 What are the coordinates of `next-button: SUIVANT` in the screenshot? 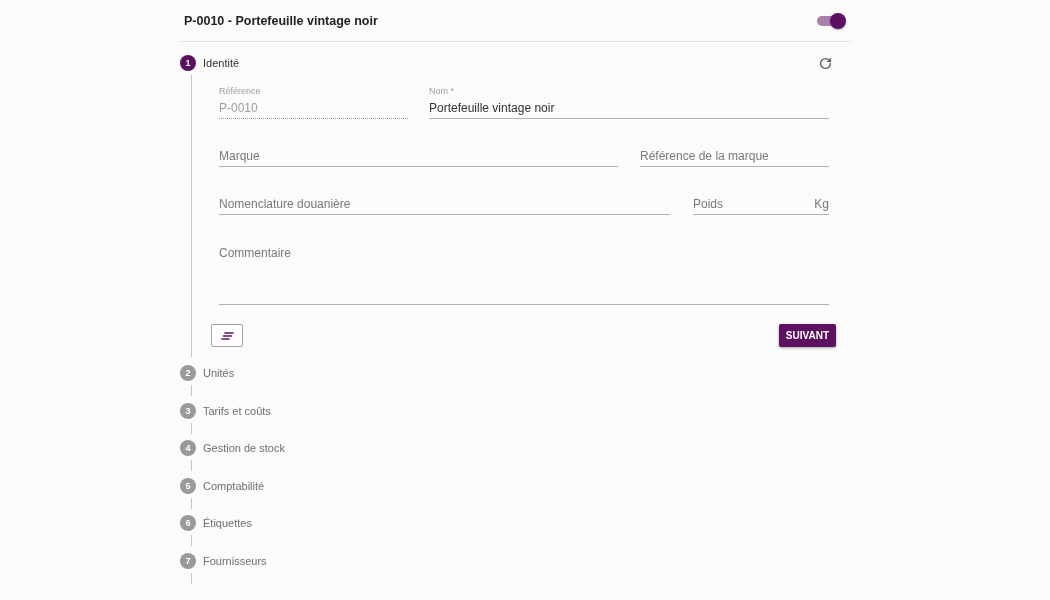 It's located at (807, 335).